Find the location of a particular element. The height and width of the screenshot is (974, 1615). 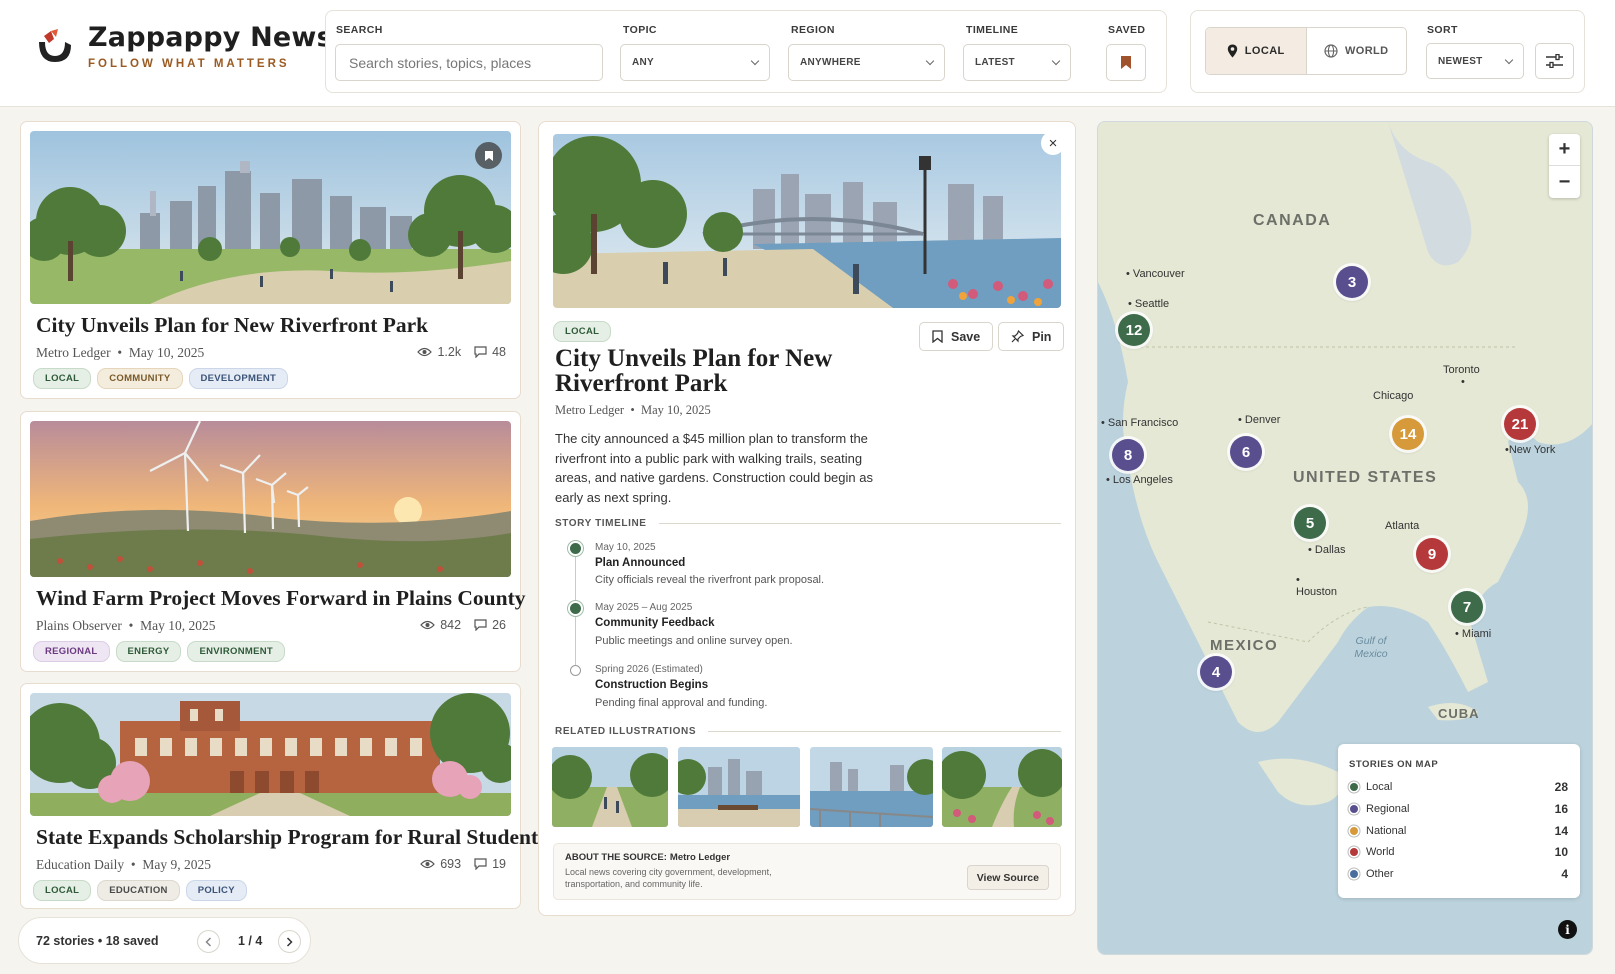

legend-item-local: Local 28 is located at coordinates (1459, 787).